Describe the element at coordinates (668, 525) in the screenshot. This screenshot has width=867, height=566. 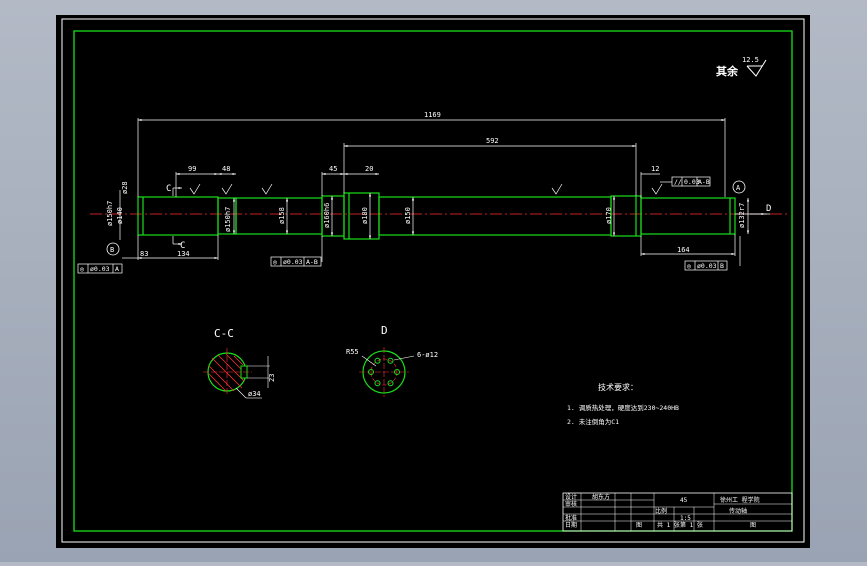
I see `tb-sheet-total: 共 1 张` at that location.